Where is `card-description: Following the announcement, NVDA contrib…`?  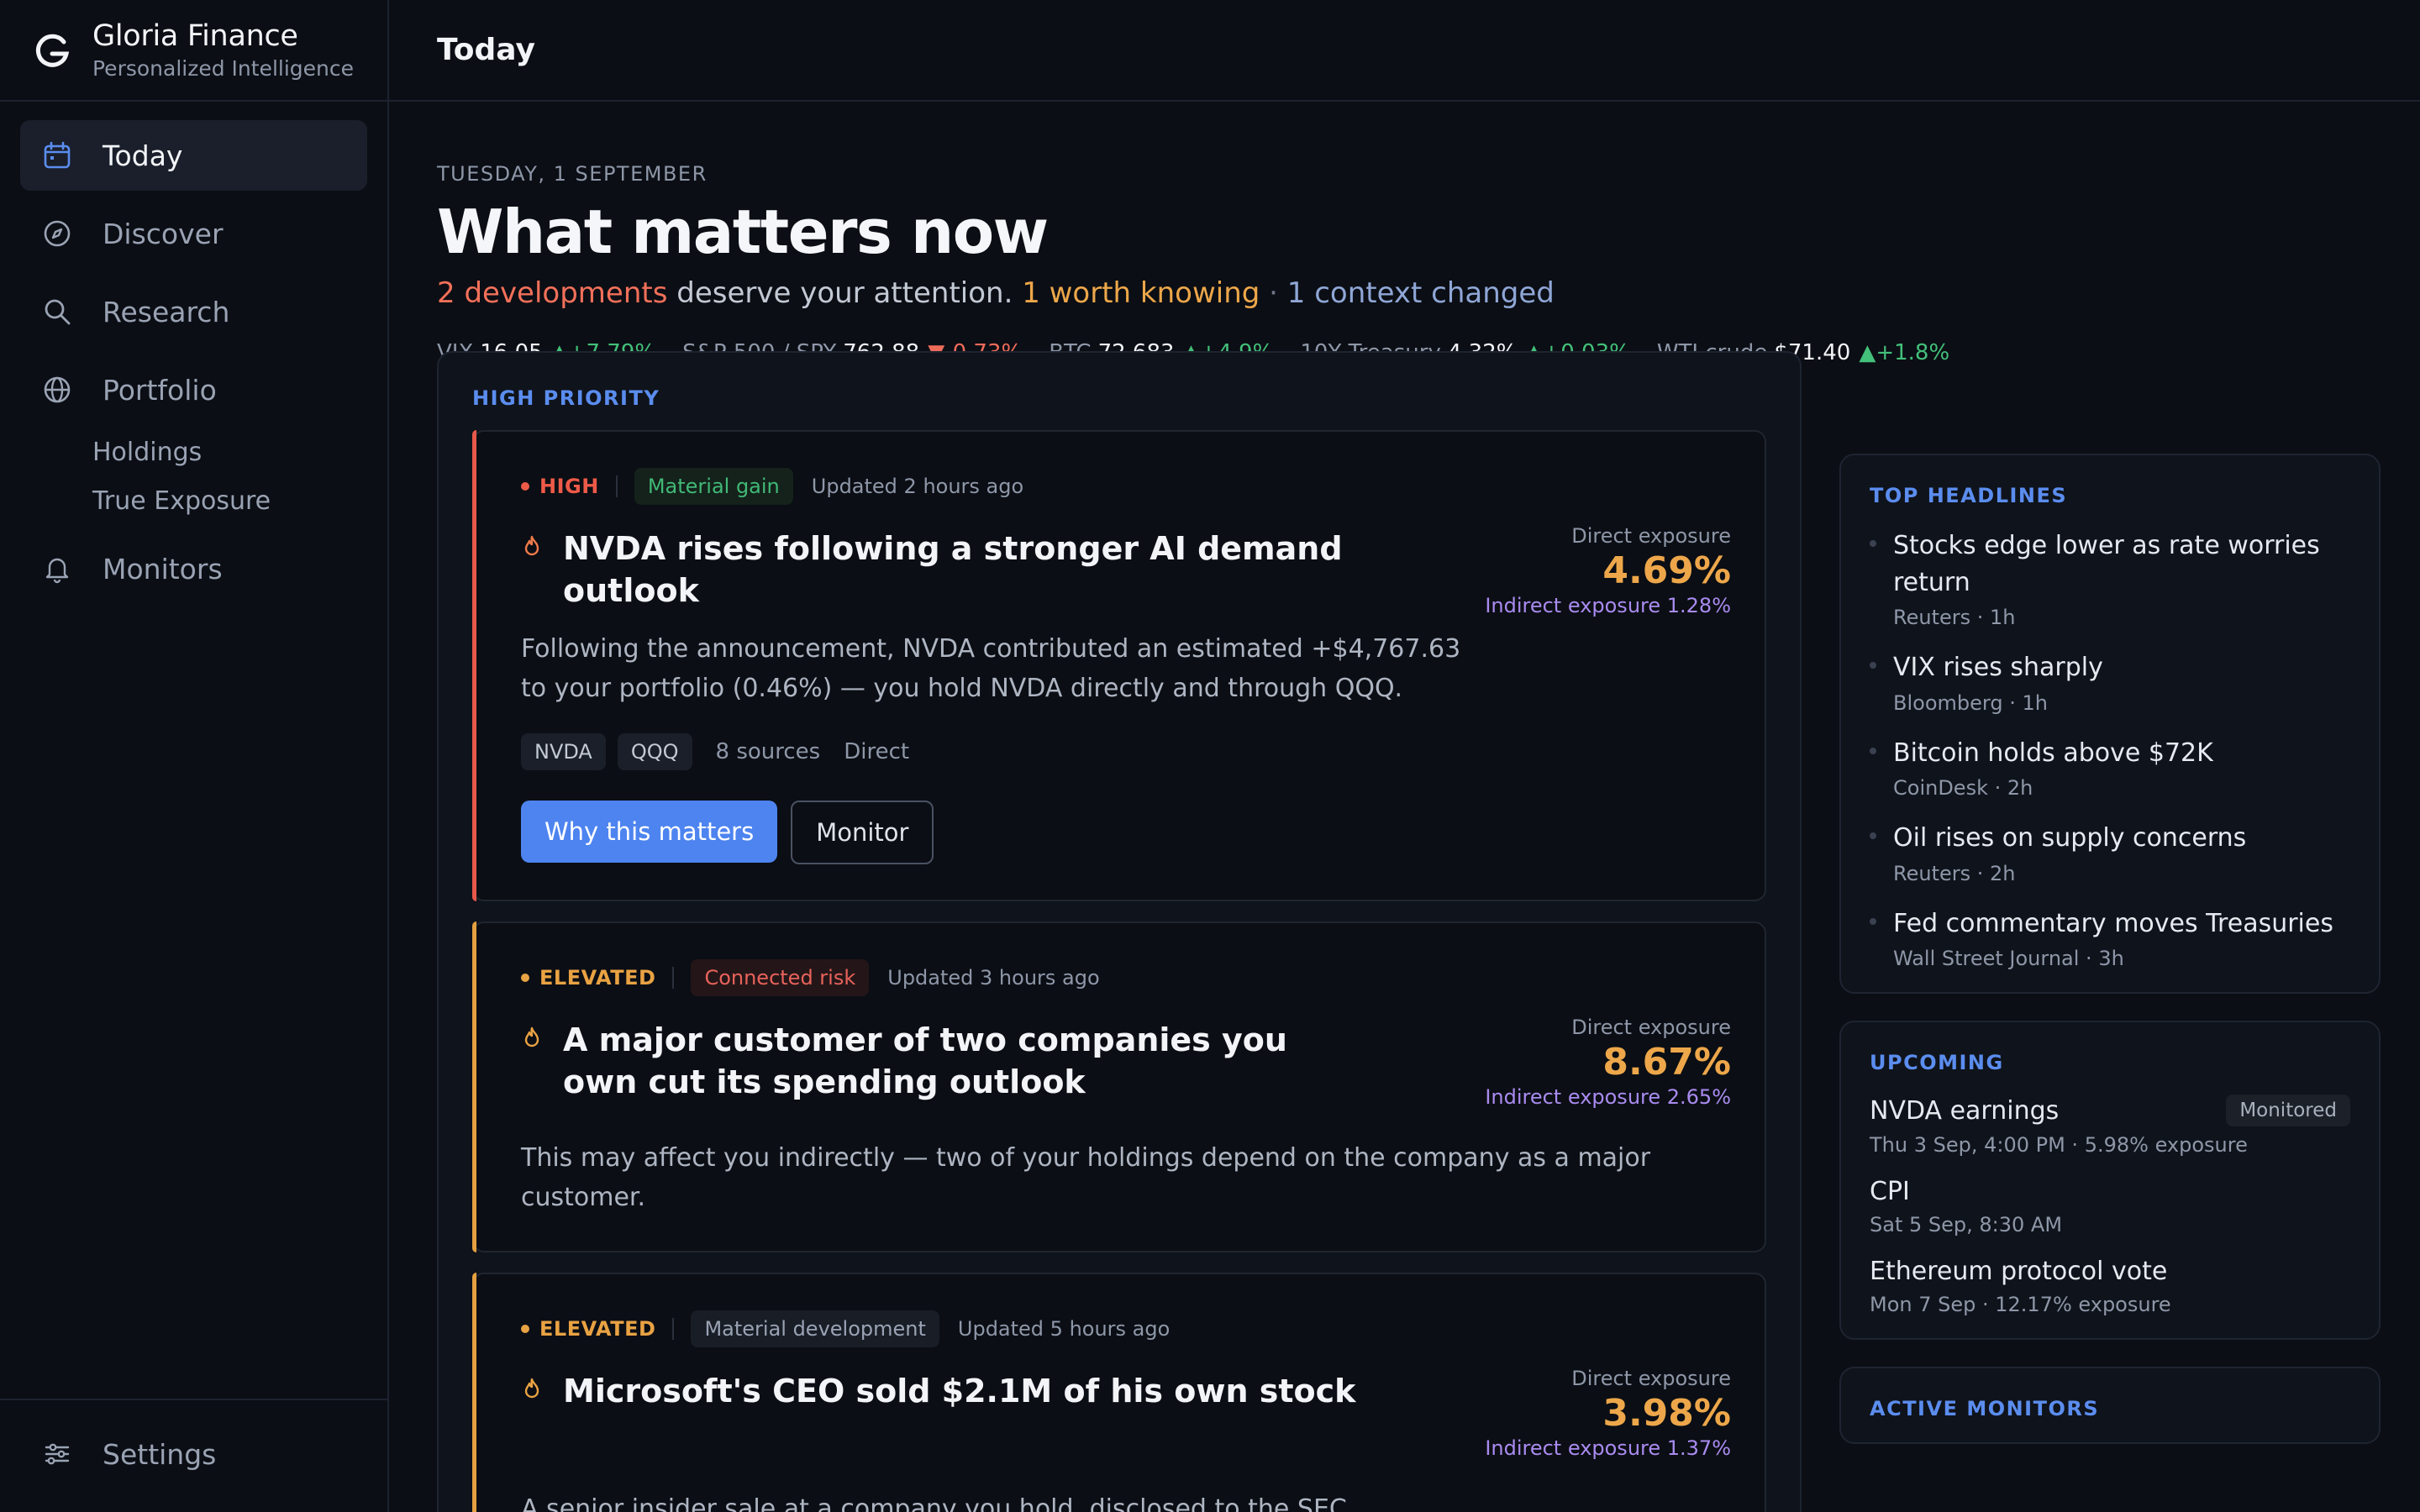
card-description: Following the announcement, NVDA contrib… is located at coordinates (991, 668).